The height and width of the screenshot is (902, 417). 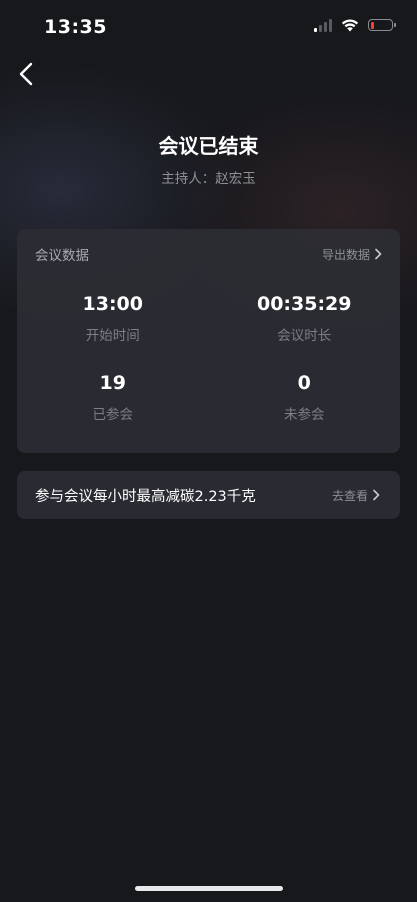 What do you see at coordinates (323, 25) in the screenshot?
I see `cellular-signal-icon` at bounding box center [323, 25].